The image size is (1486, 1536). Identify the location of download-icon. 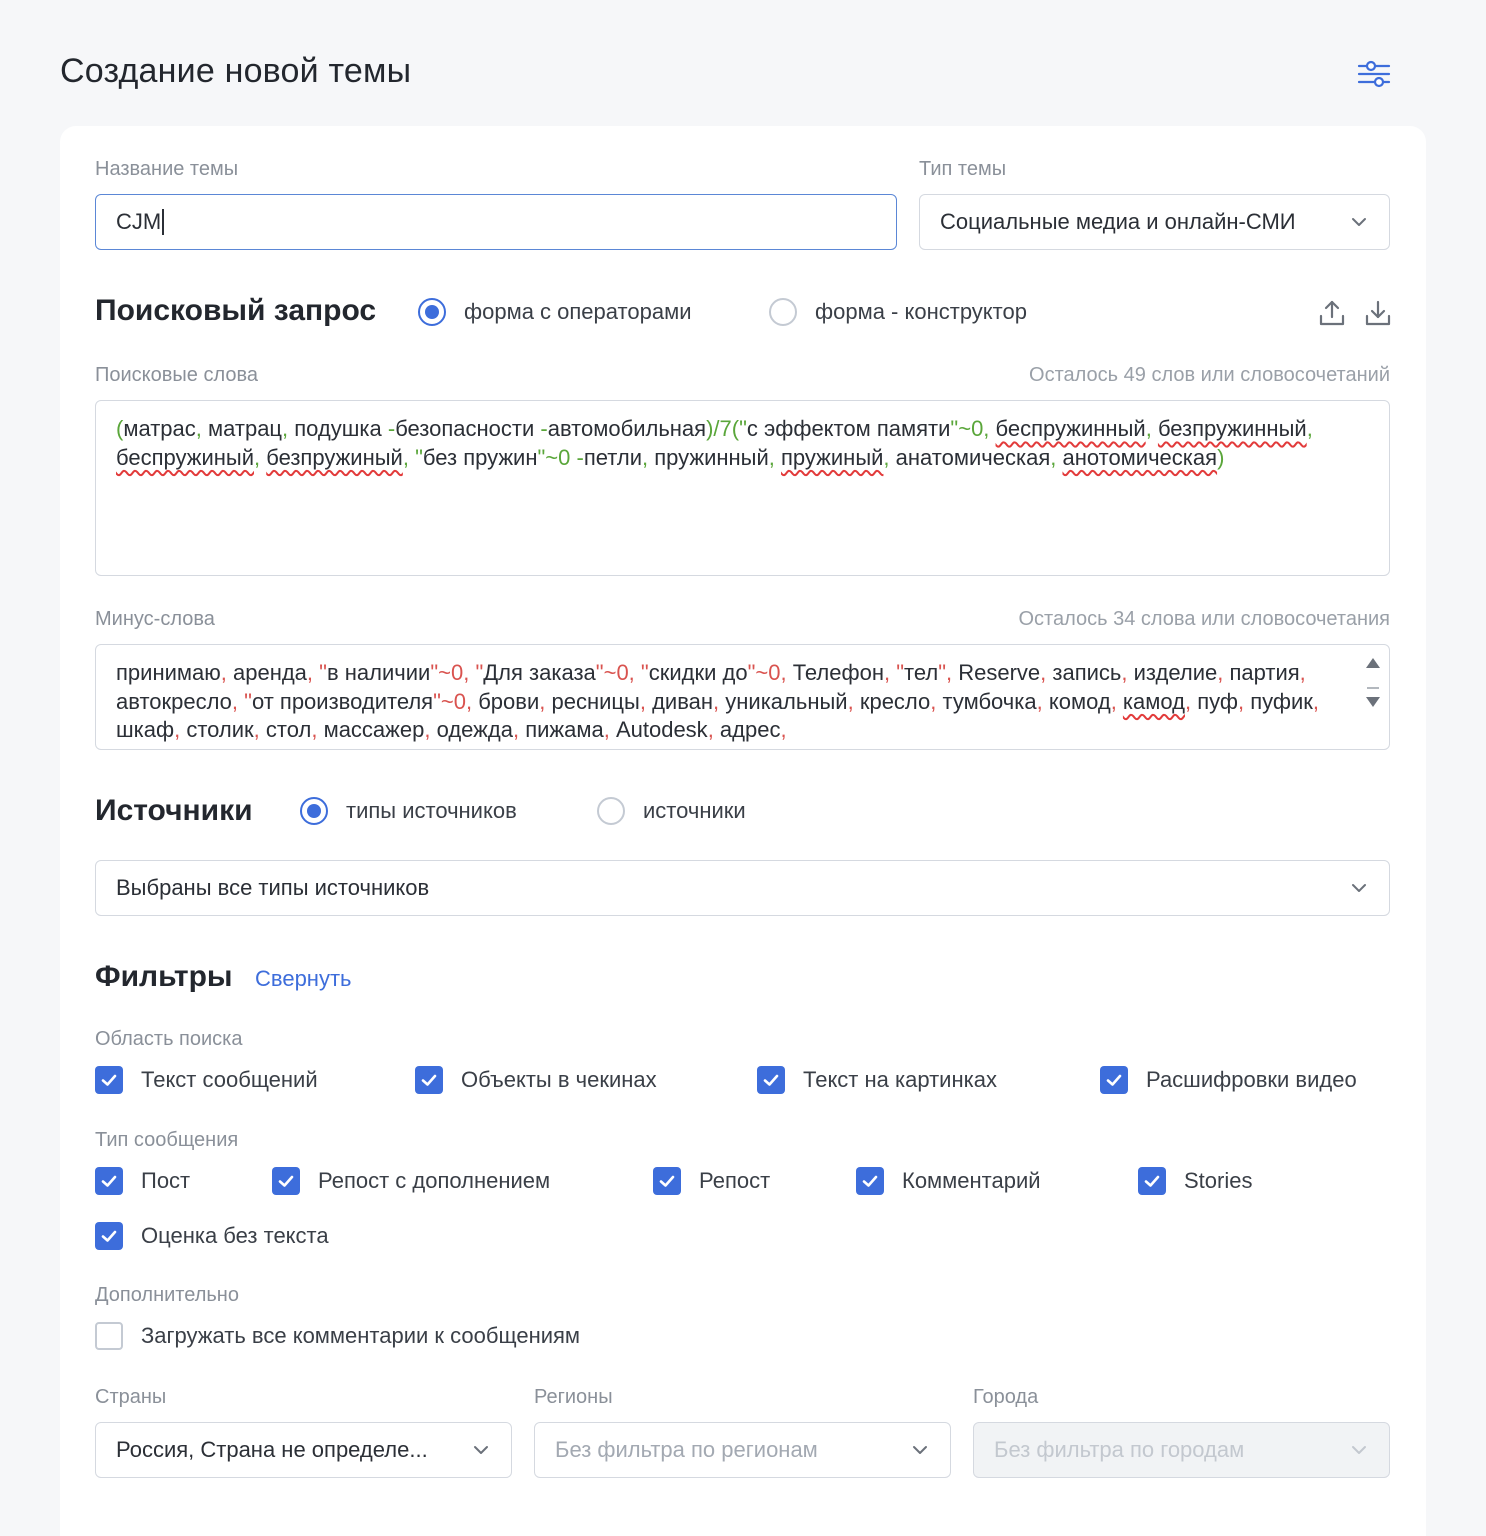
(1378, 313).